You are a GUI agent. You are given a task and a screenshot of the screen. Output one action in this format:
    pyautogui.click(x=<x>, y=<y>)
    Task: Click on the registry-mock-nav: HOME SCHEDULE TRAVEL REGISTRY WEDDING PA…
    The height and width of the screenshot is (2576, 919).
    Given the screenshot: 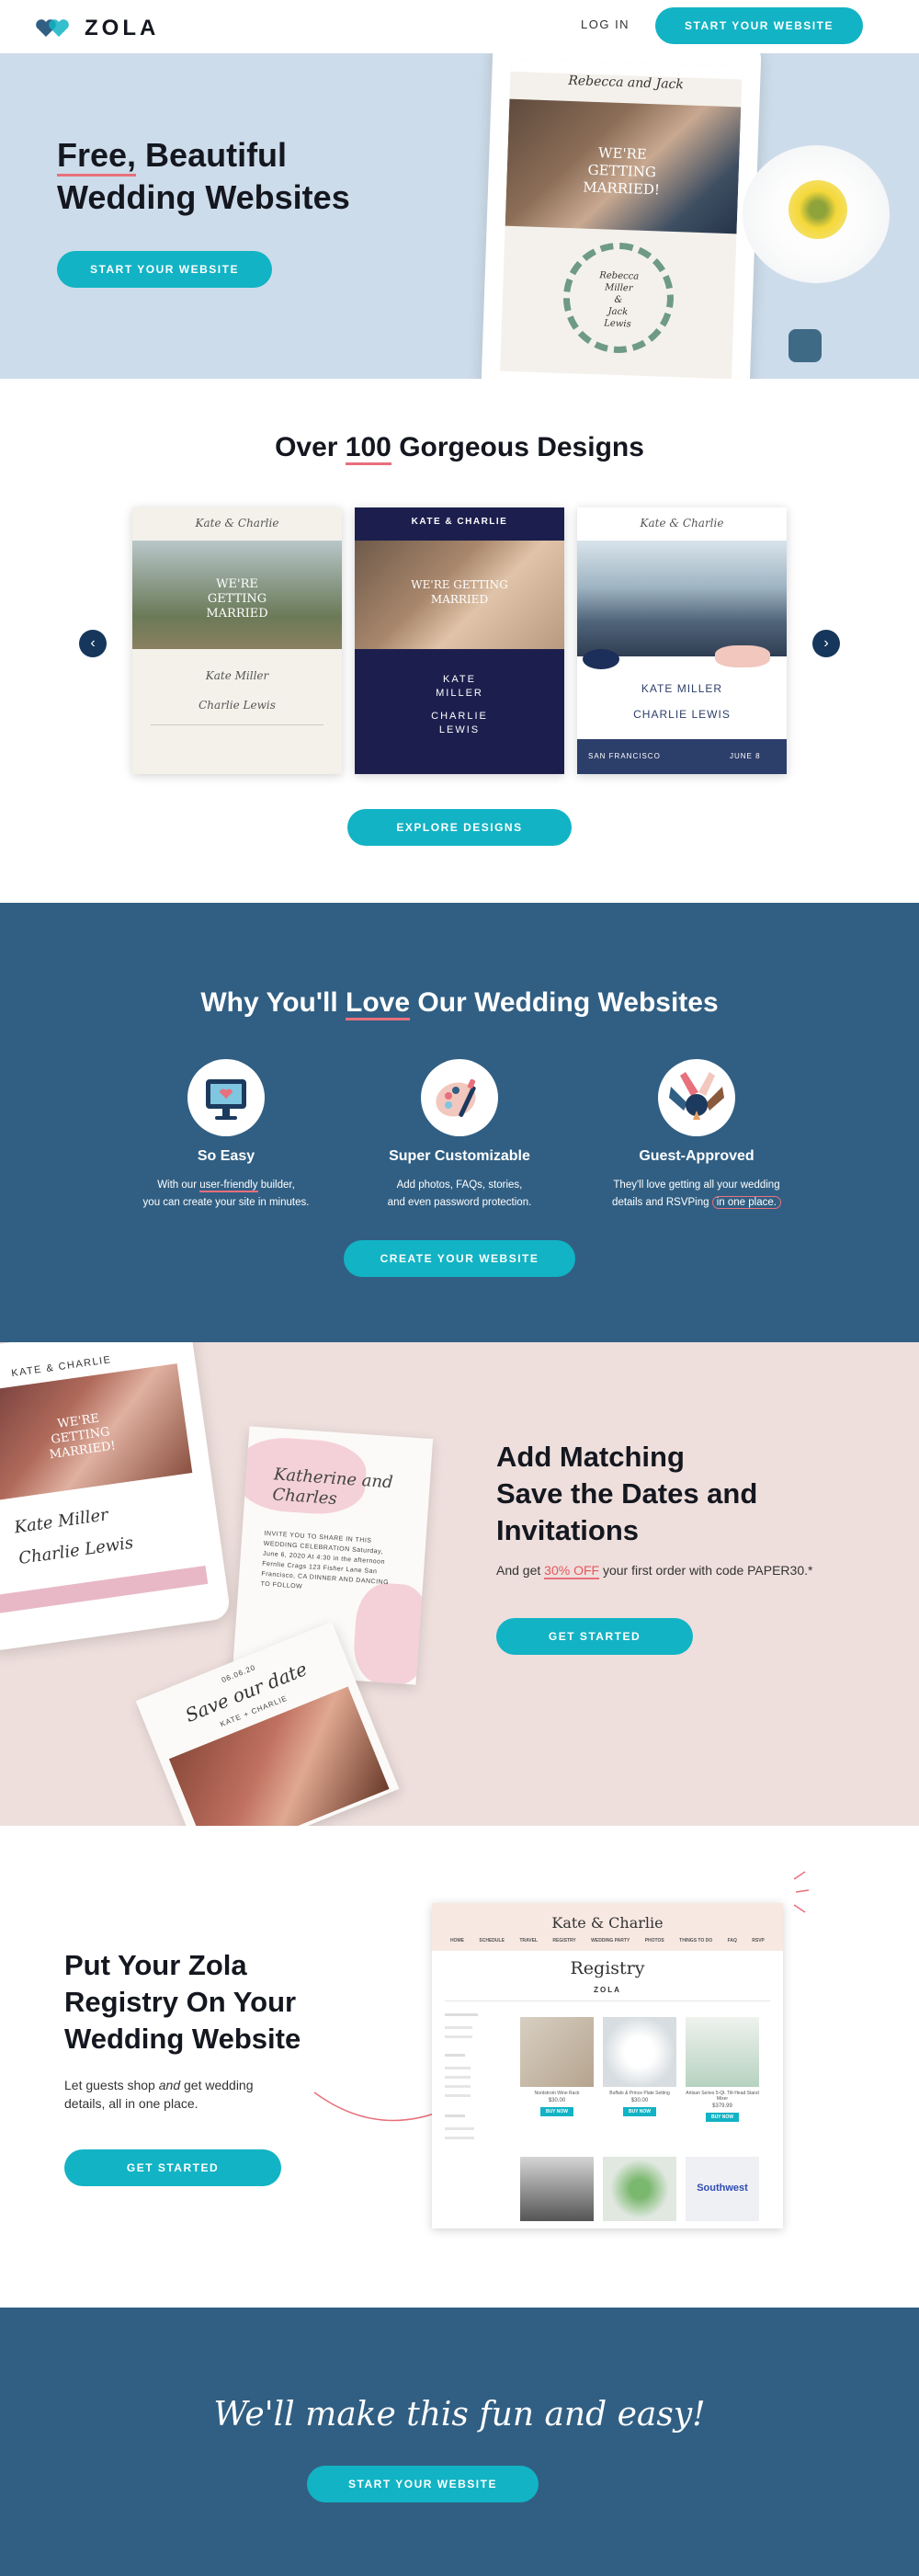 What is the action you would take?
    pyautogui.click(x=607, y=1940)
    